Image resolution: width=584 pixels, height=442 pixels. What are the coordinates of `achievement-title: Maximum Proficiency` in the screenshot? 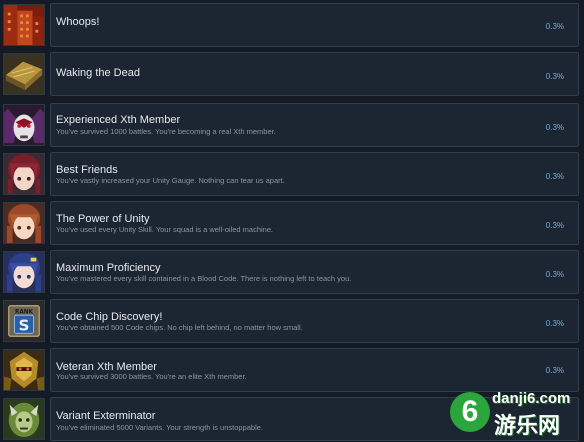 It's located at (108, 268).